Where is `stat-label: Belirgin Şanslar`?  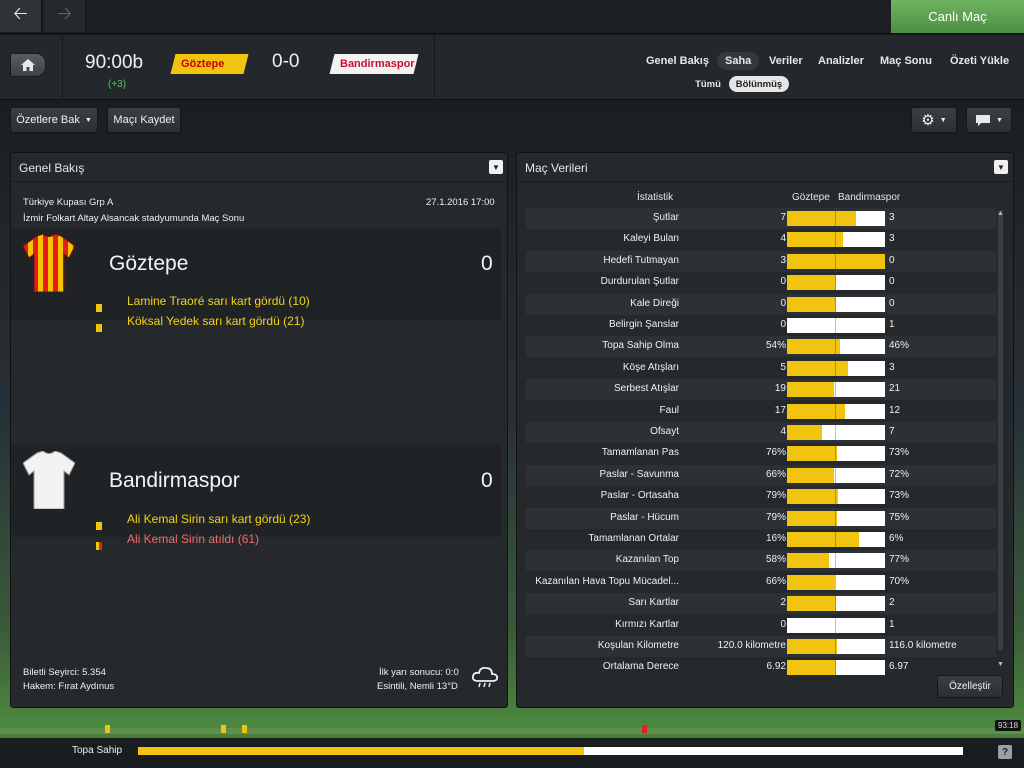
stat-label: Belirgin Şanslar is located at coordinates (643, 324).